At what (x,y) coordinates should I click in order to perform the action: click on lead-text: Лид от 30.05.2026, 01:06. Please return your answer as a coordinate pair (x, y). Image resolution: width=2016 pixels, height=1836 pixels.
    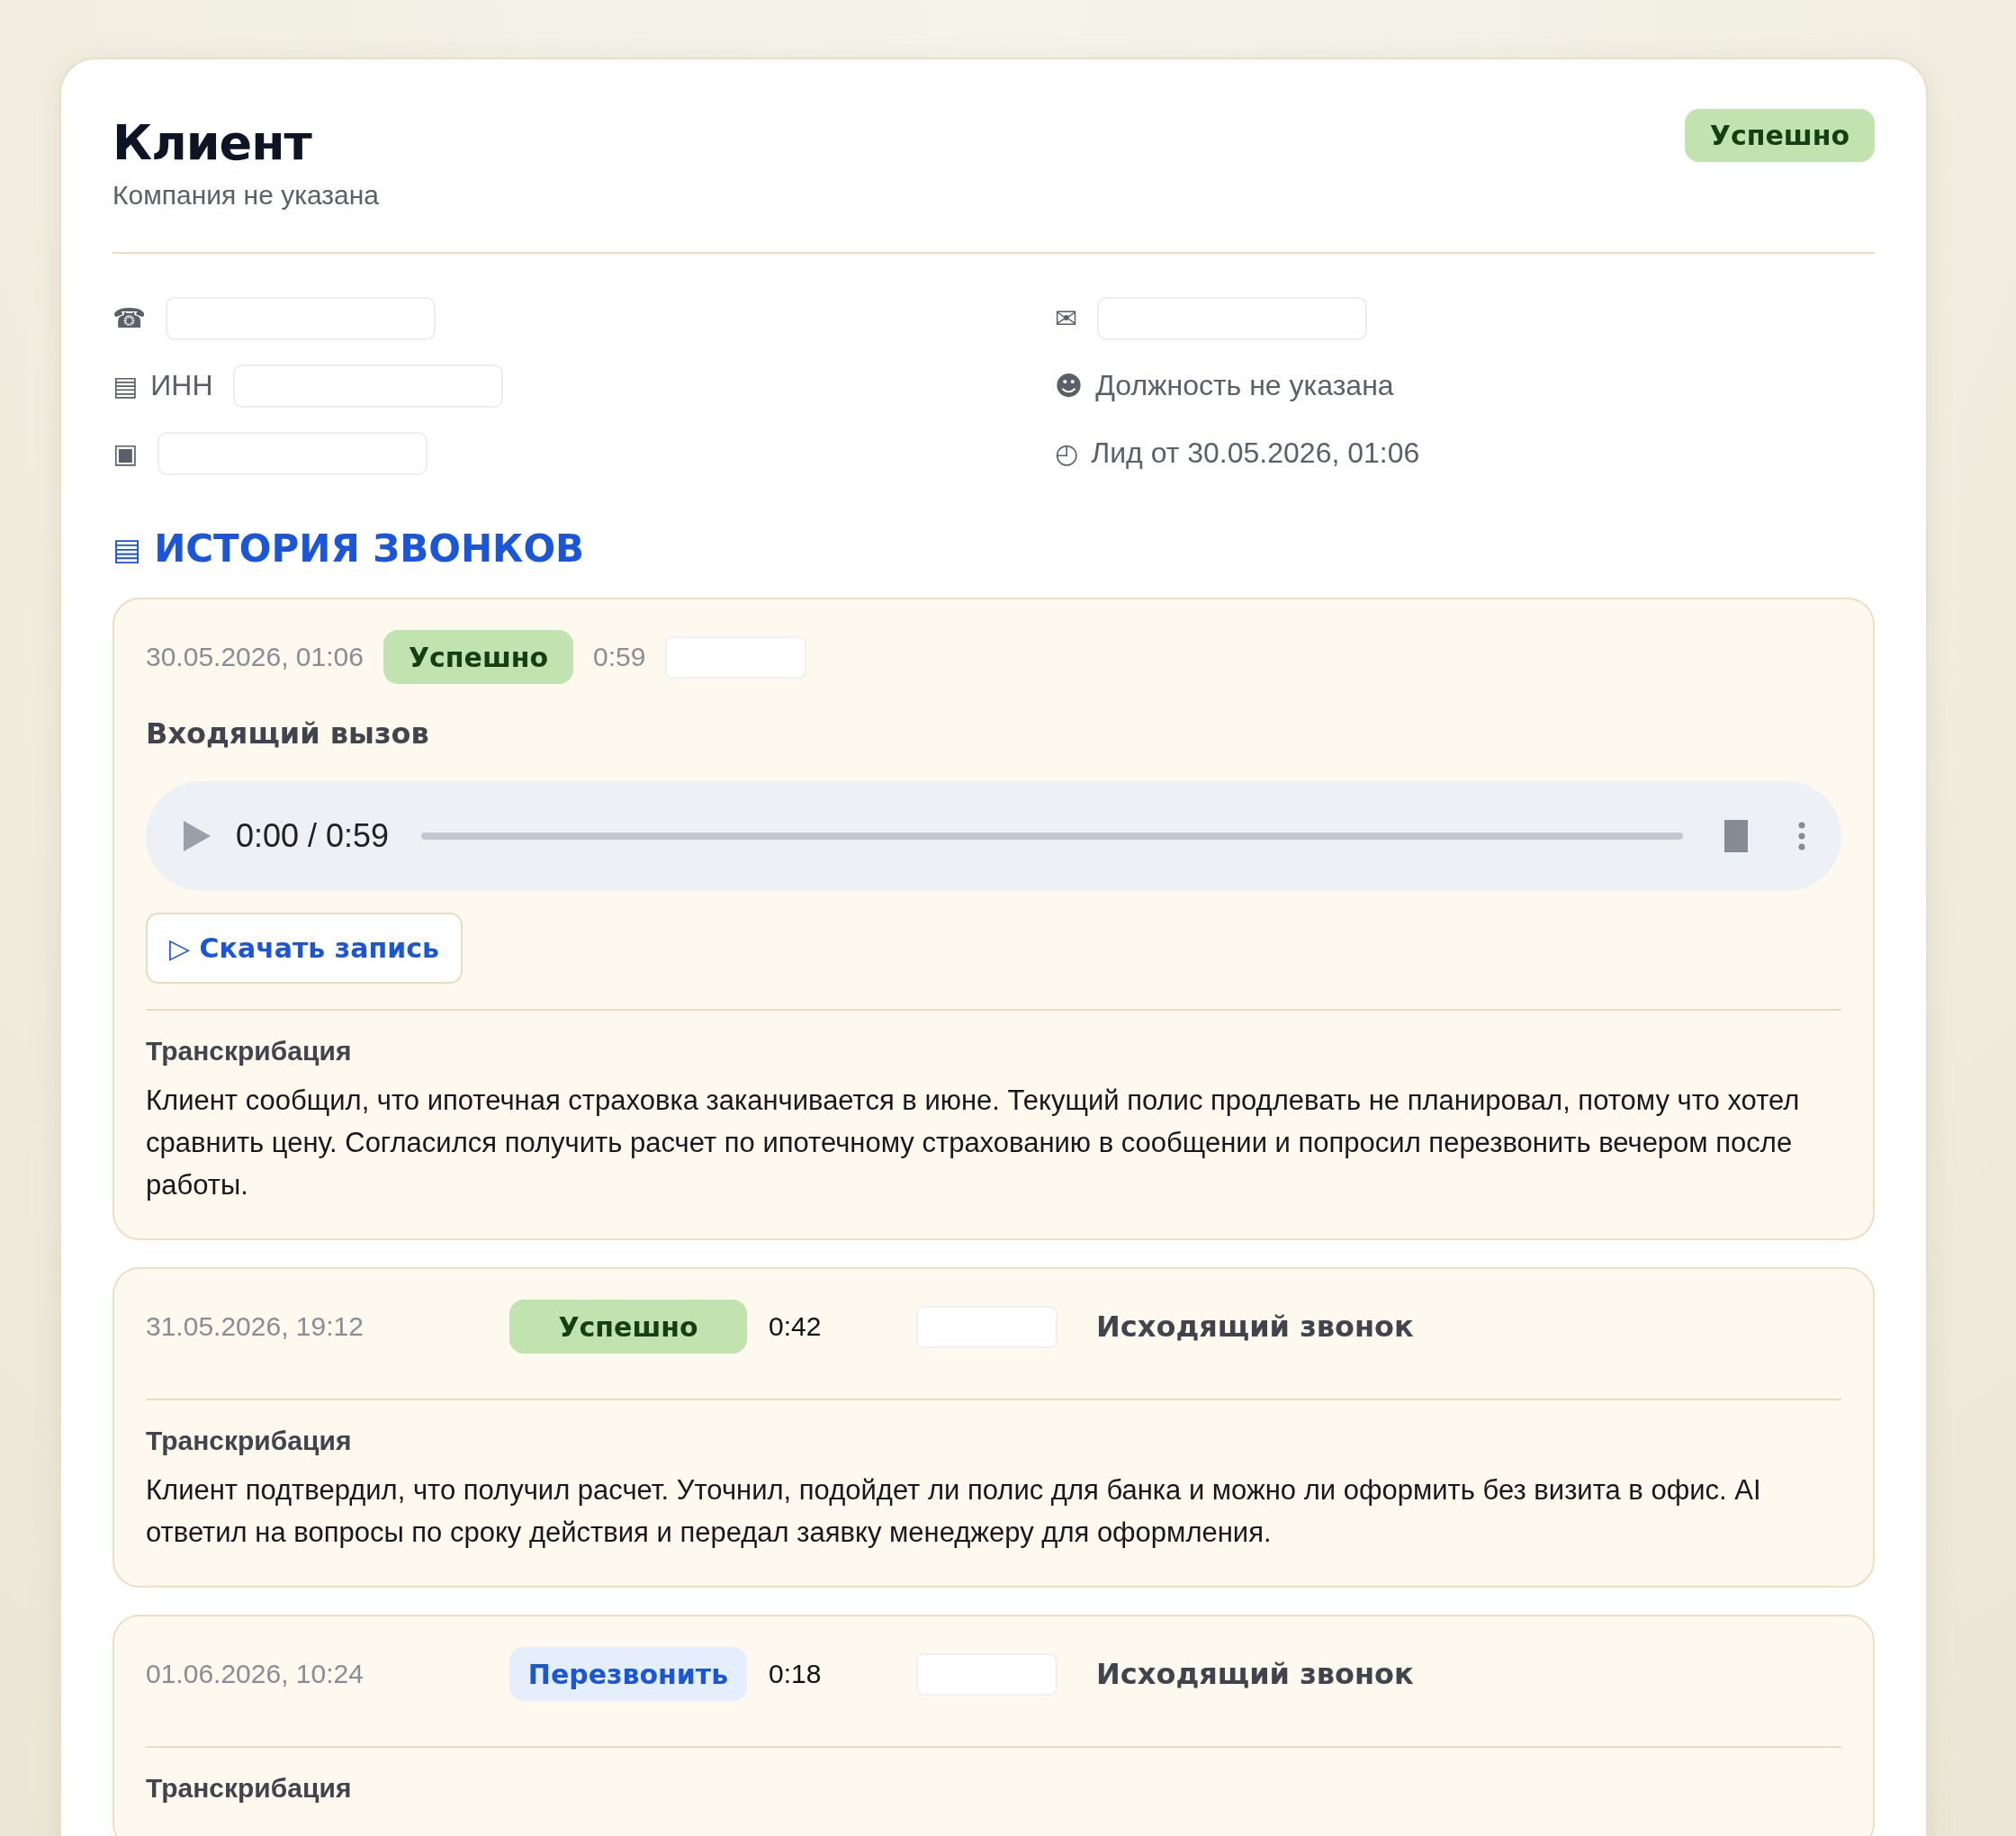
    Looking at the image, I should click on (1255, 453).